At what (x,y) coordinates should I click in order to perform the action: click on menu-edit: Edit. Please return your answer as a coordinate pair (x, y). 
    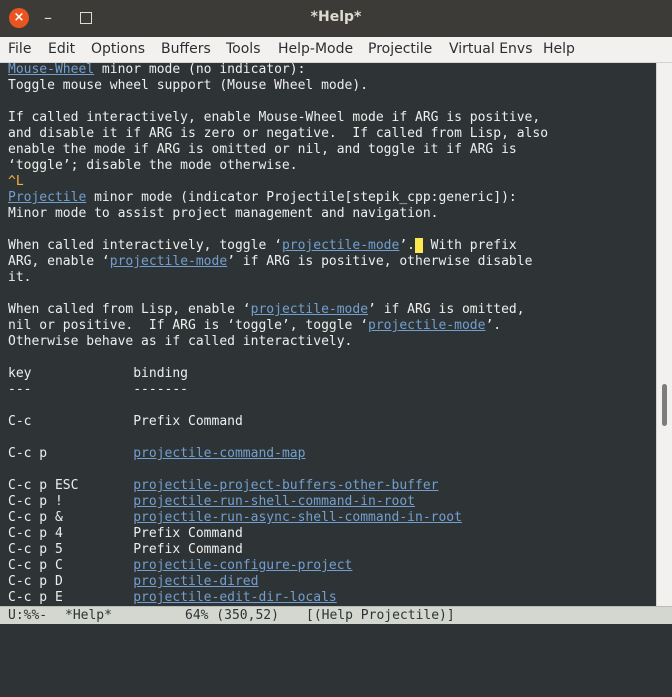
    Looking at the image, I should click on (61, 49).